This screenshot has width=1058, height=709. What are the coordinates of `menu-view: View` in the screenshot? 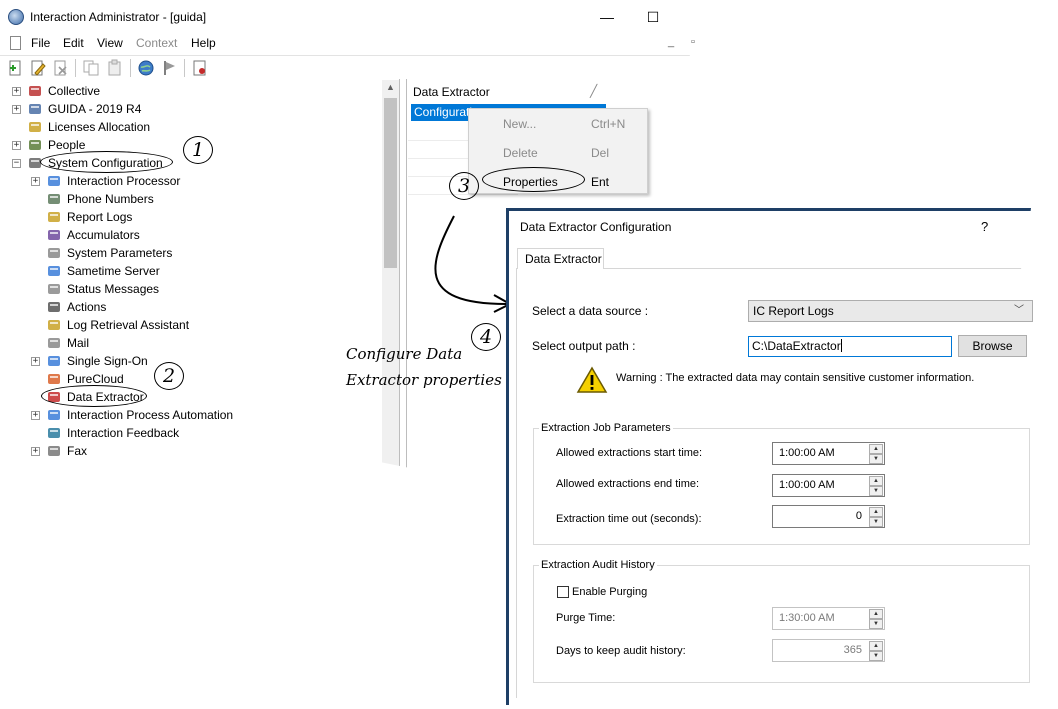 It's located at (110, 43).